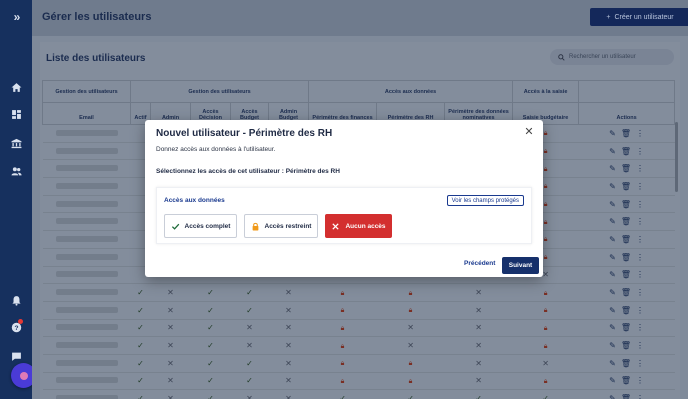  What do you see at coordinates (676, 157) in the screenshot?
I see `table-scrollbar` at bounding box center [676, 157].